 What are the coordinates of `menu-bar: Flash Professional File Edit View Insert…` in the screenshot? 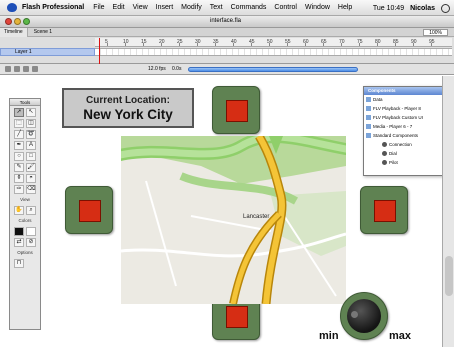 It's located at (227, 8).